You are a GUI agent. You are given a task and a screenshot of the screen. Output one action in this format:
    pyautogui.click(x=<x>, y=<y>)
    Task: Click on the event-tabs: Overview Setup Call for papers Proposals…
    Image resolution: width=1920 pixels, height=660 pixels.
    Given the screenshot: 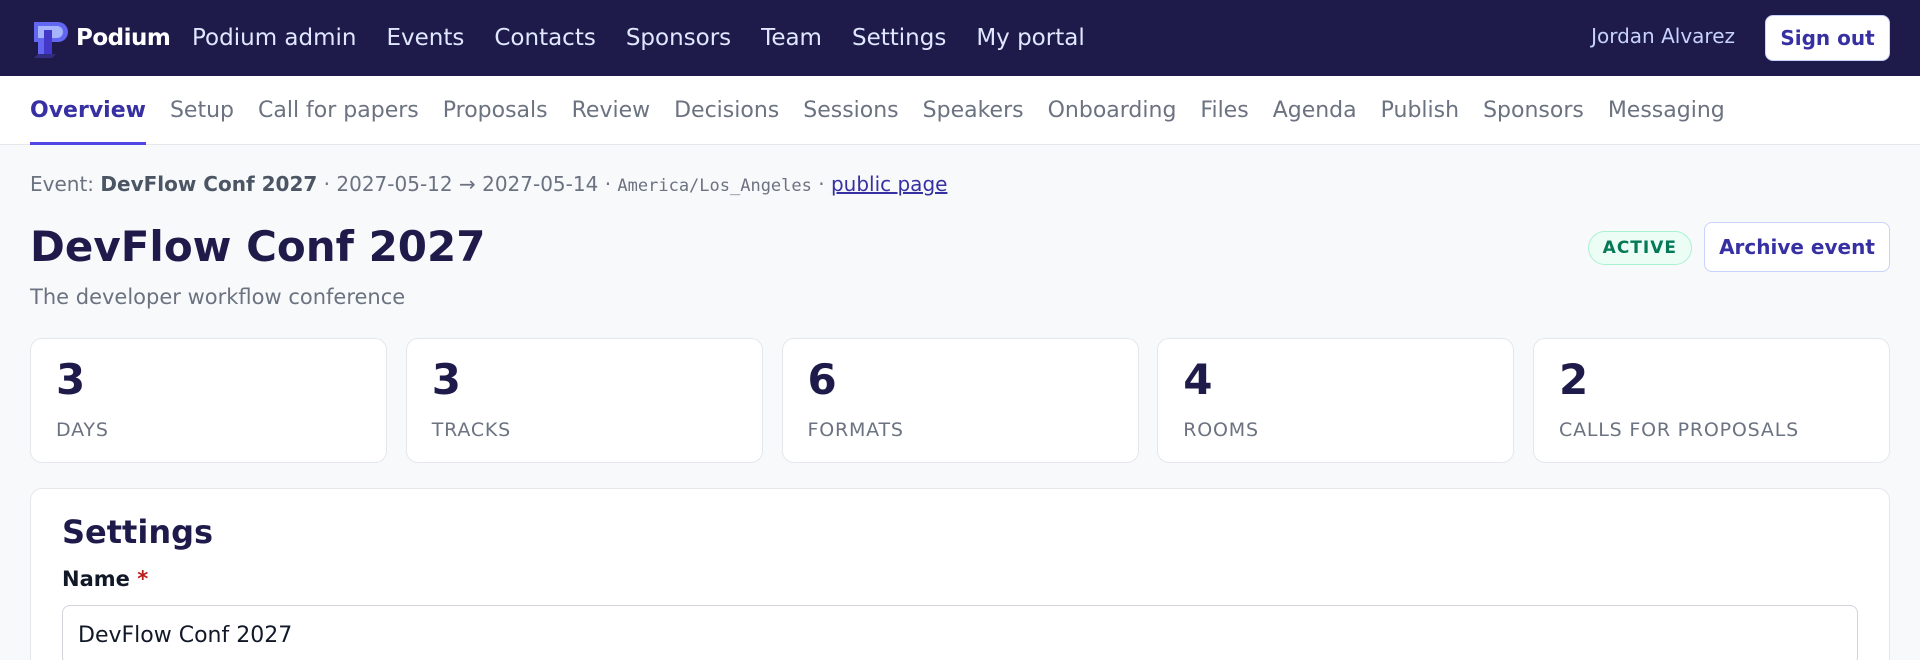 What is the action you would take?
    pyautogui.click(x=960, y=110)
    